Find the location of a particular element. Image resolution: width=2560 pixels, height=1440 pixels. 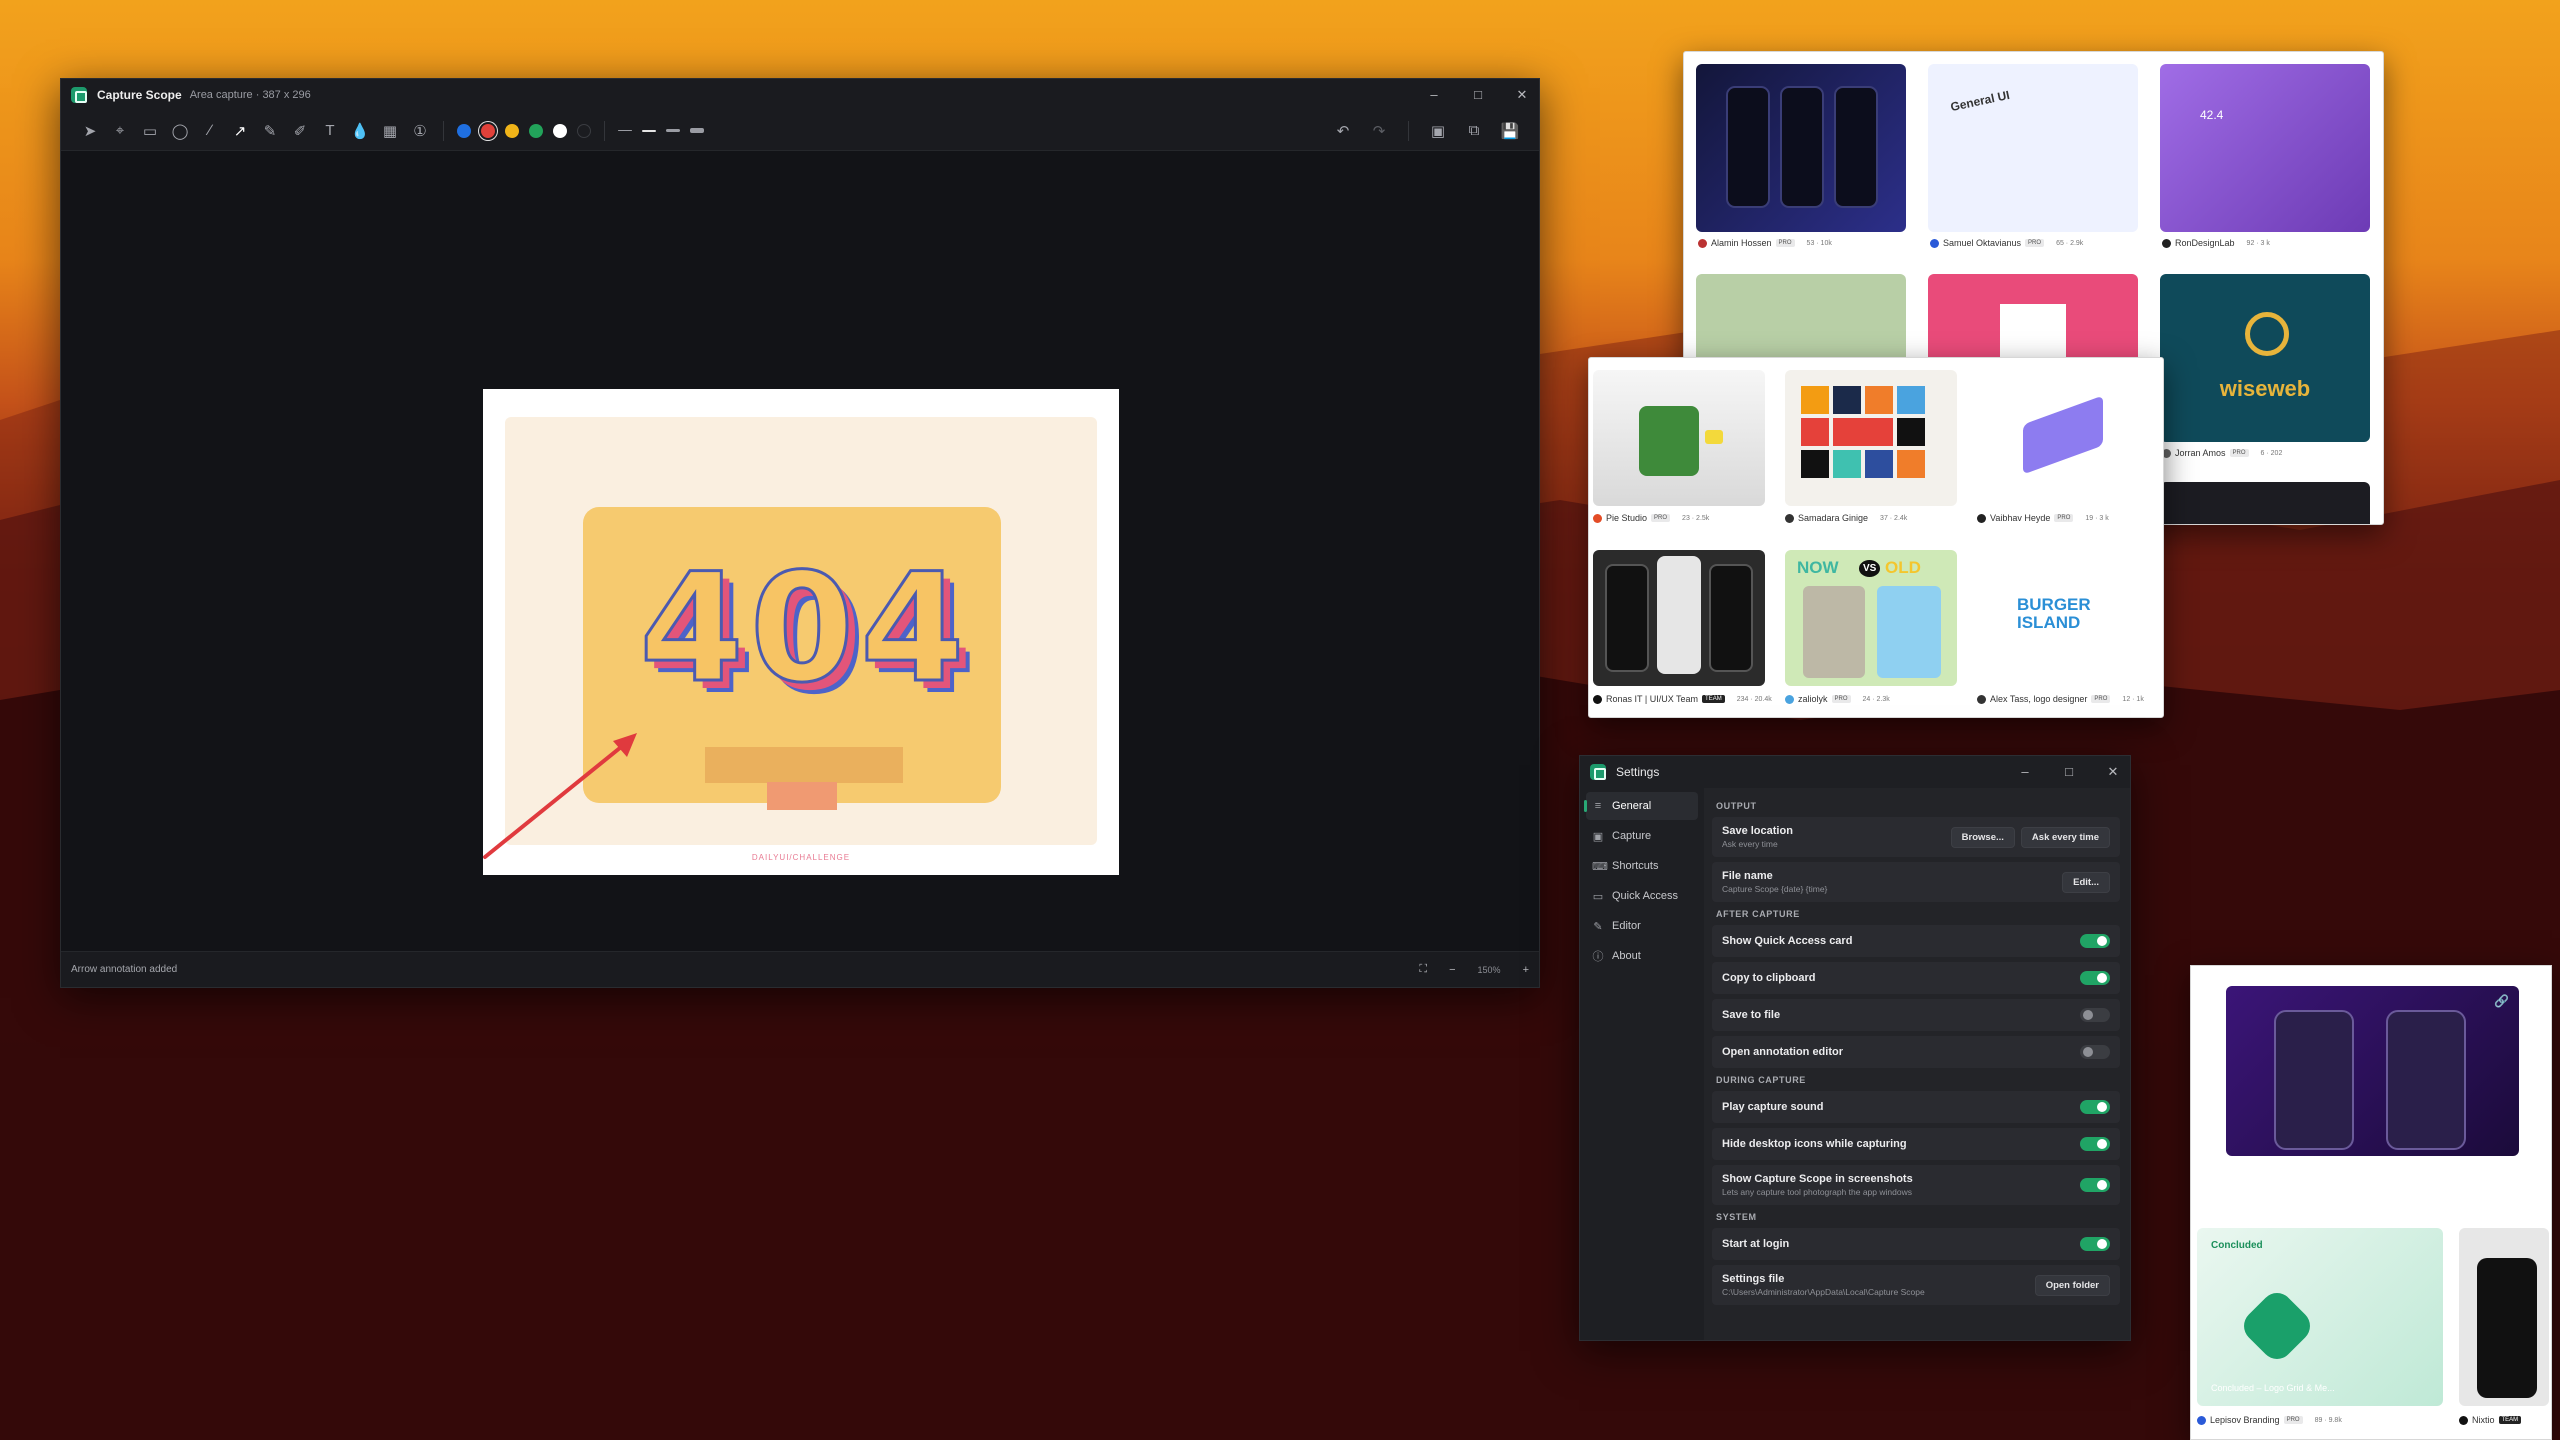

shot-tile: 42.4 is located at coordinates (2265, 148).